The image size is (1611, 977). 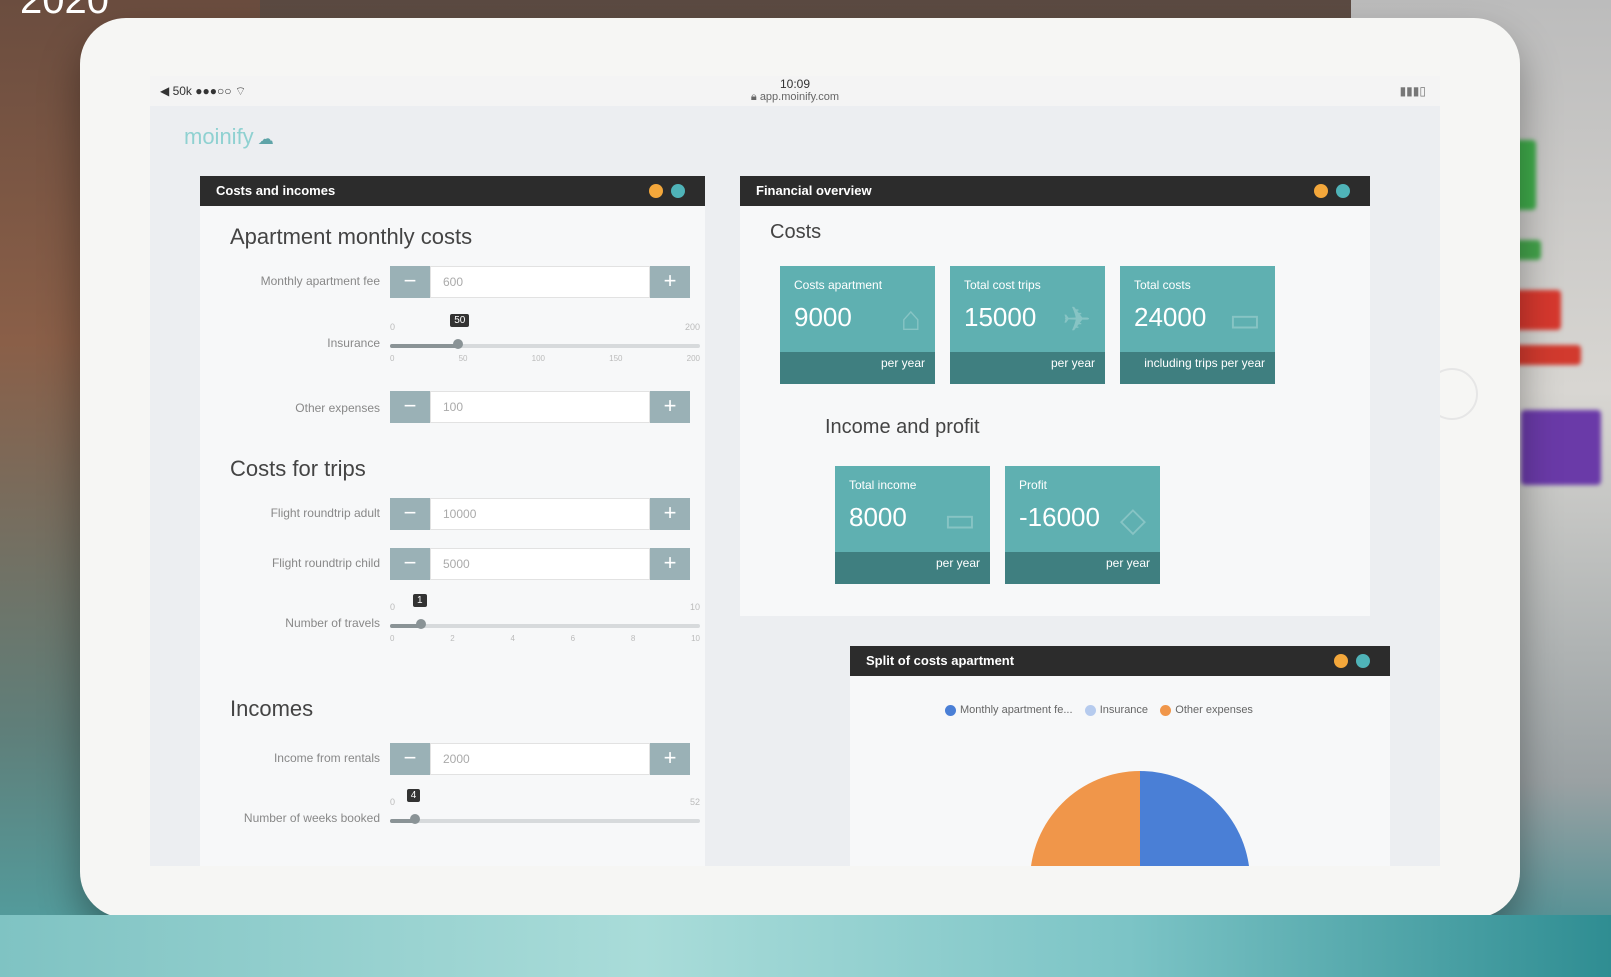 I want to click on travels-label: Number of travels, so click(x=332, y=623).